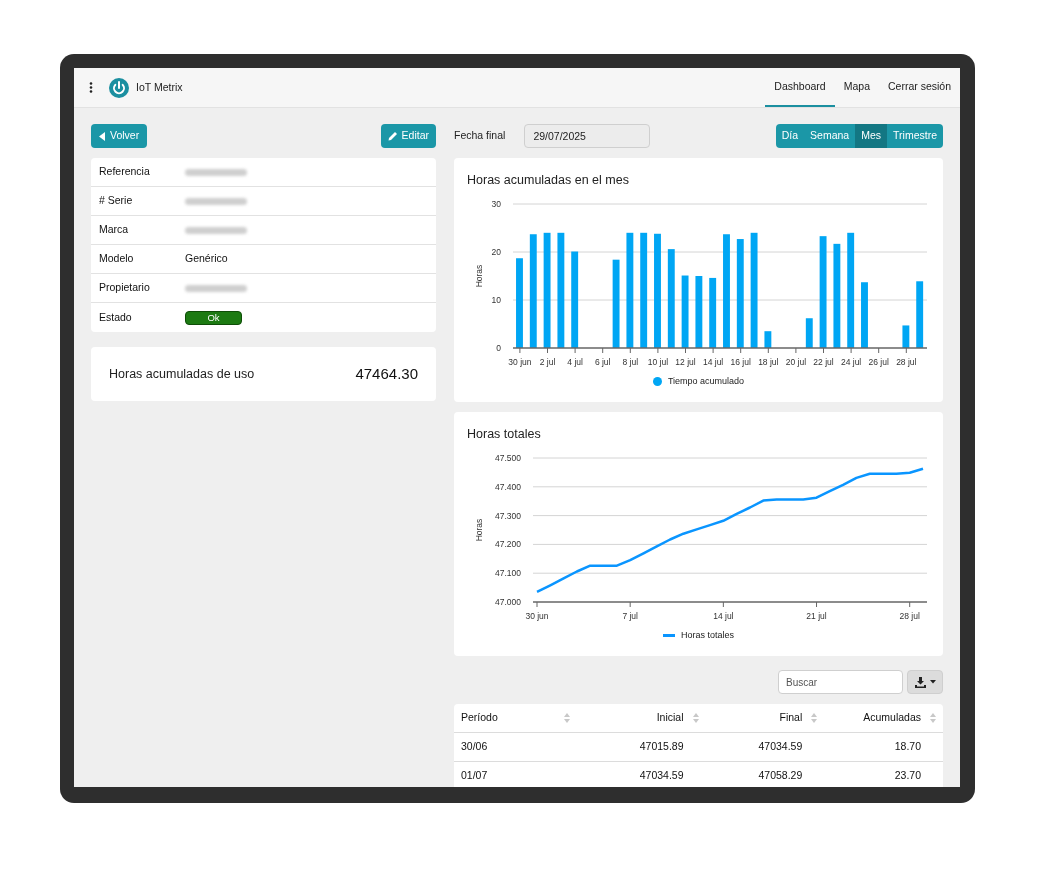  I want to click on axis-tick-label: 47.500, so click(507, 457).